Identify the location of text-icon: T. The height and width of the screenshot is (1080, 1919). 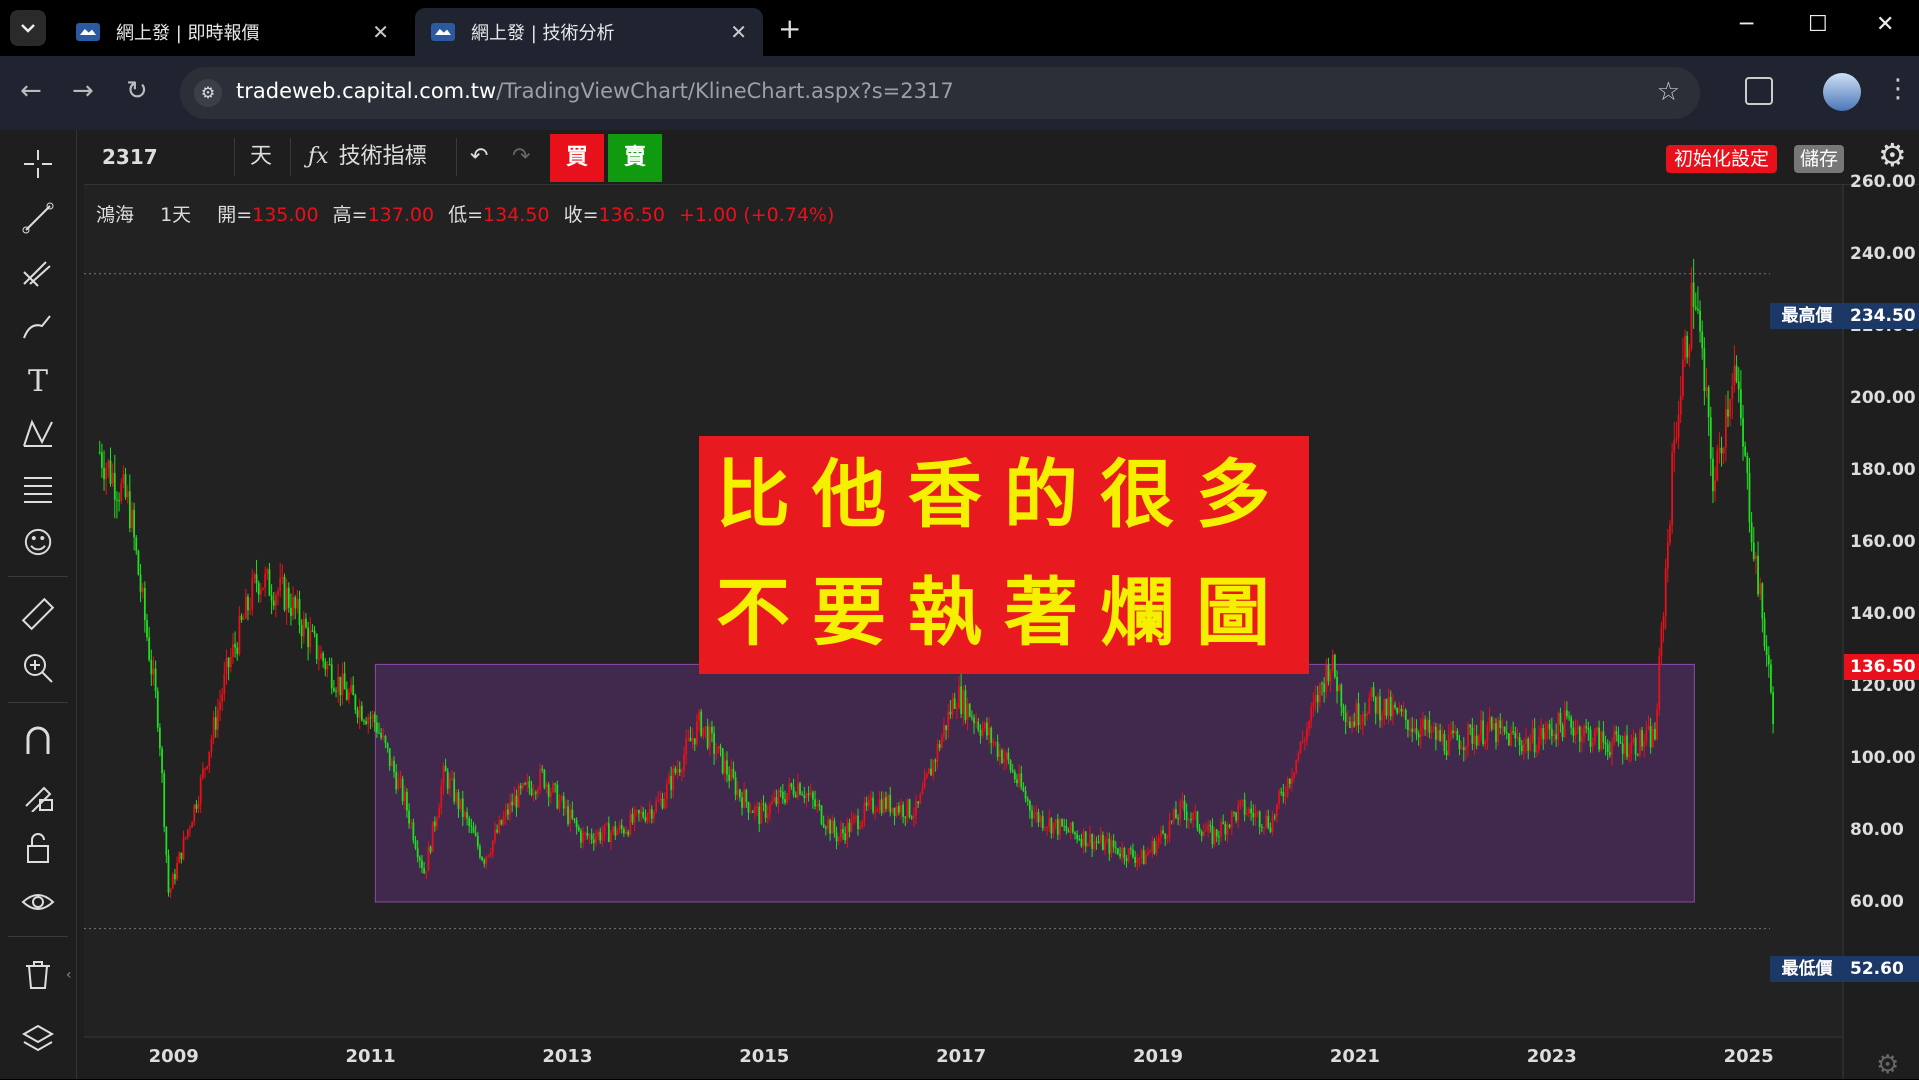
(38, 382).